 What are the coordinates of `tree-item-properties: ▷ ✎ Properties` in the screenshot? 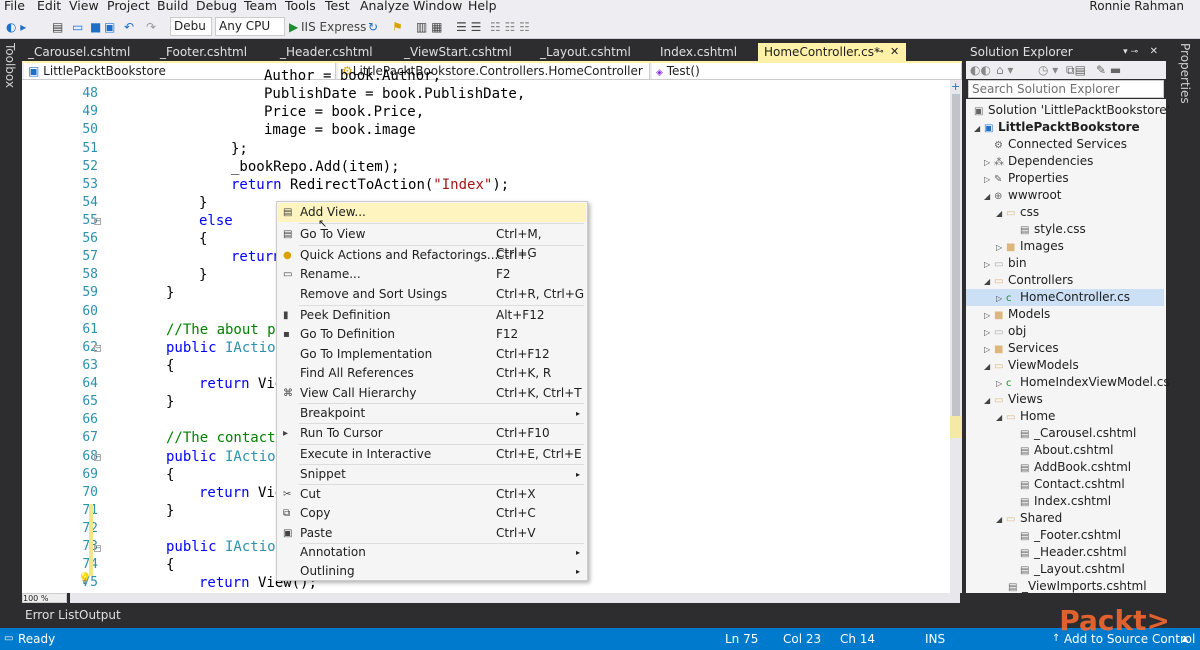 It's located at (1026, 178).